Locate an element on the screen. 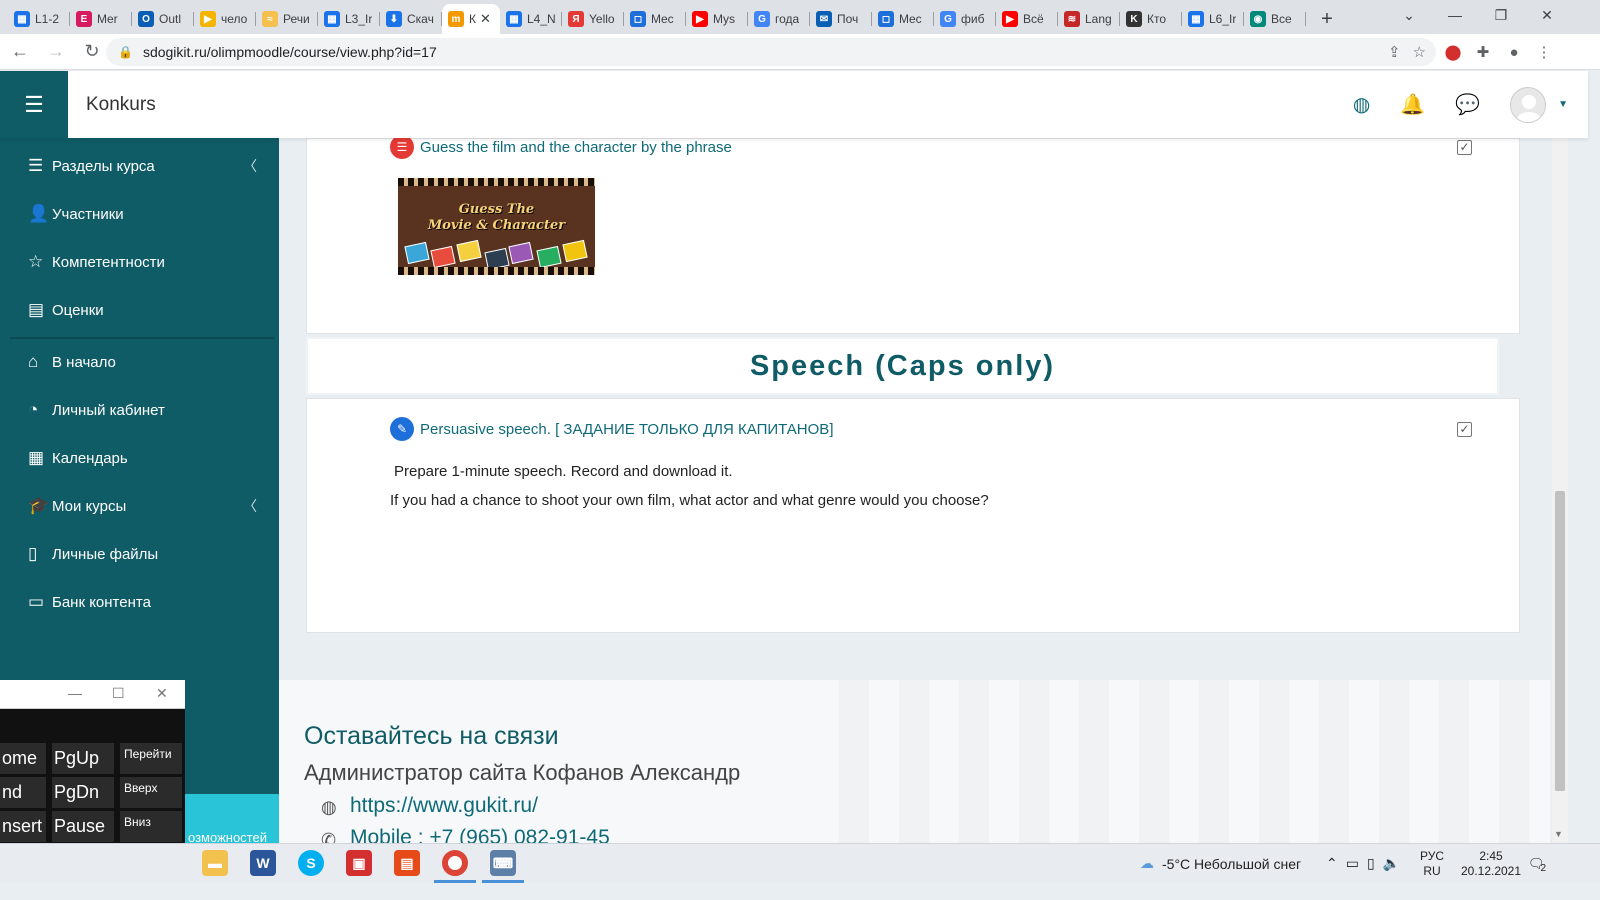 The height and width of the screenshot is (900, 1600). drawer-toggle-button: ☰ is located at coordinates (34, 104).